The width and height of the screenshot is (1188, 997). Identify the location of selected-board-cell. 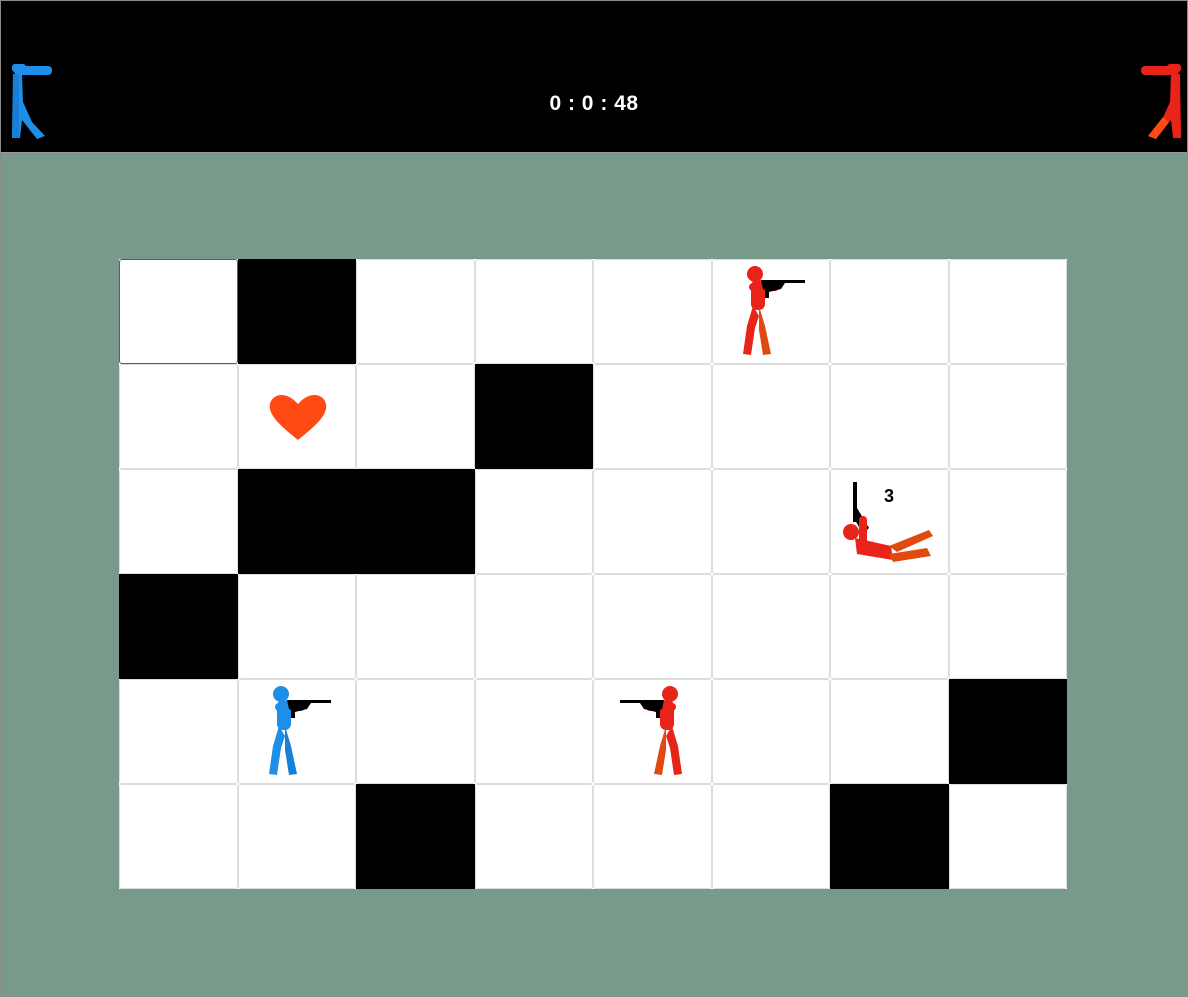
(178, 311).